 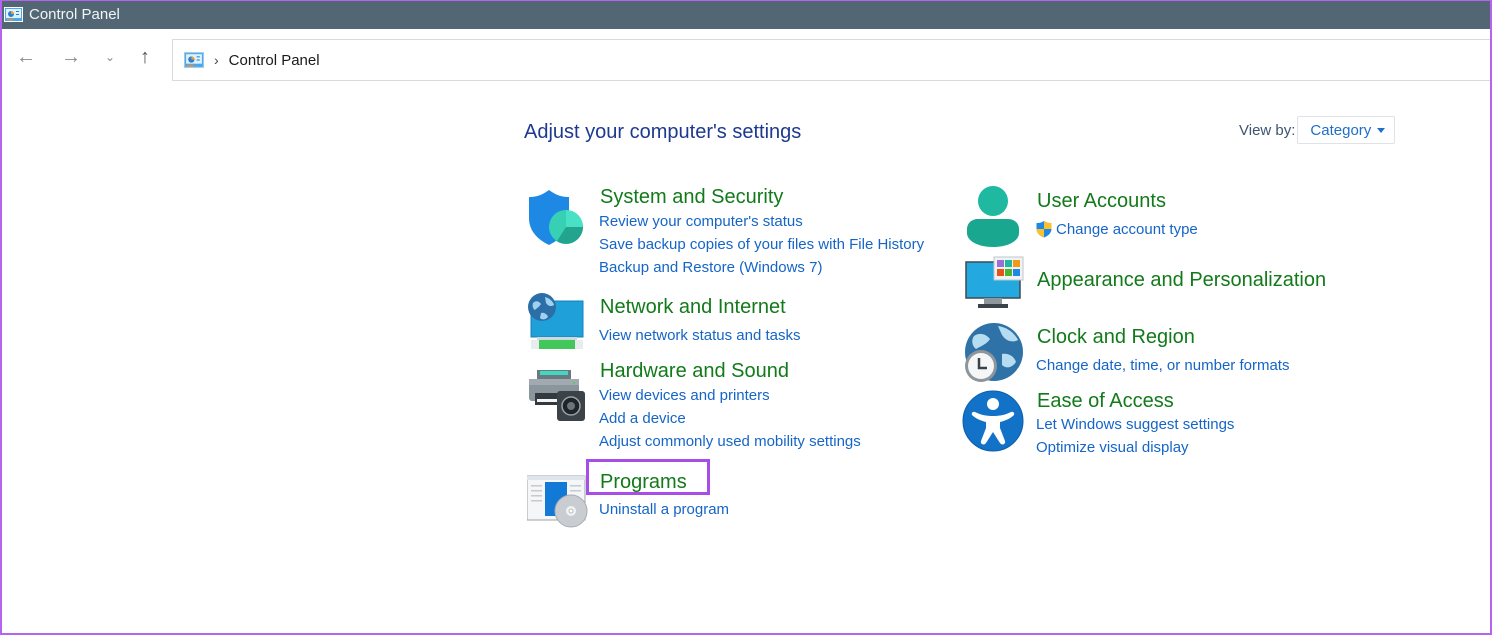 I want to click on forward-button: →, so click(x=71, y=57).